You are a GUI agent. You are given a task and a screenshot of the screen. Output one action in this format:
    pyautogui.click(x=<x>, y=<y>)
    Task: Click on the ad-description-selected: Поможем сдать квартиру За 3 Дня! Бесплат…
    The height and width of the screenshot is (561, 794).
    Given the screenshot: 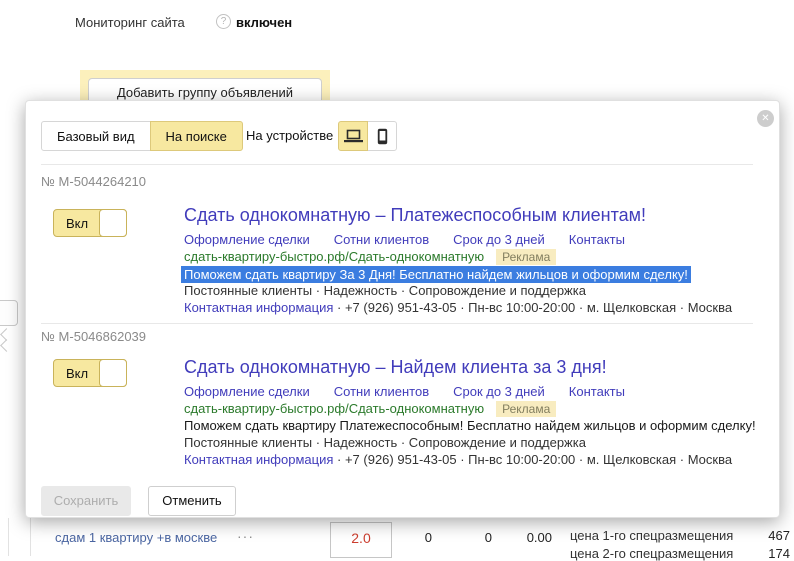 What is the action you would take?
    pyautogui.click(x=436, y=274)
    